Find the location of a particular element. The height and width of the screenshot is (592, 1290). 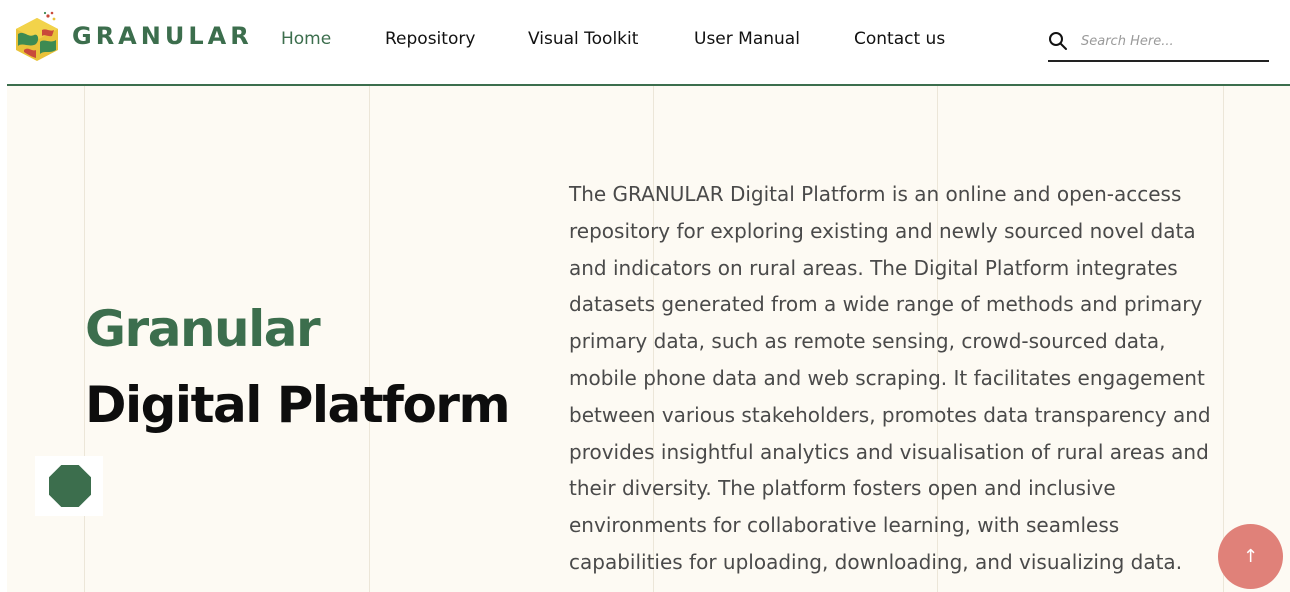

brand-name: GRANULAR is located at coordinates (162, 36).